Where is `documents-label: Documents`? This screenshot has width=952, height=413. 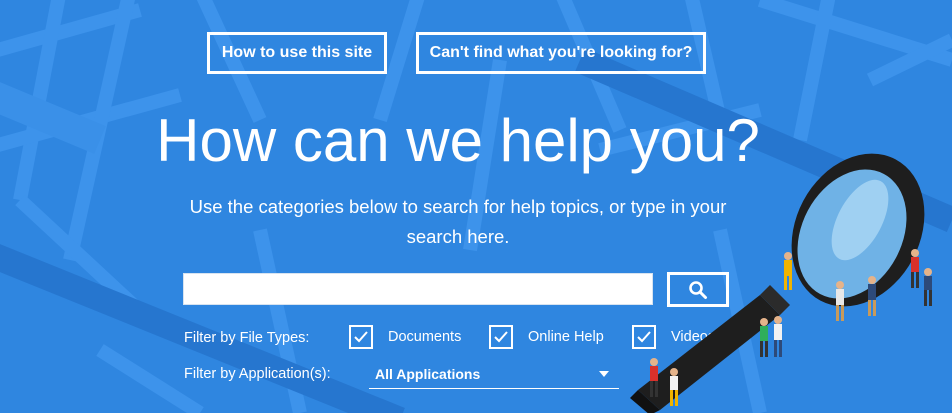
documents-label: Documents is located at coordinates (425, 337).